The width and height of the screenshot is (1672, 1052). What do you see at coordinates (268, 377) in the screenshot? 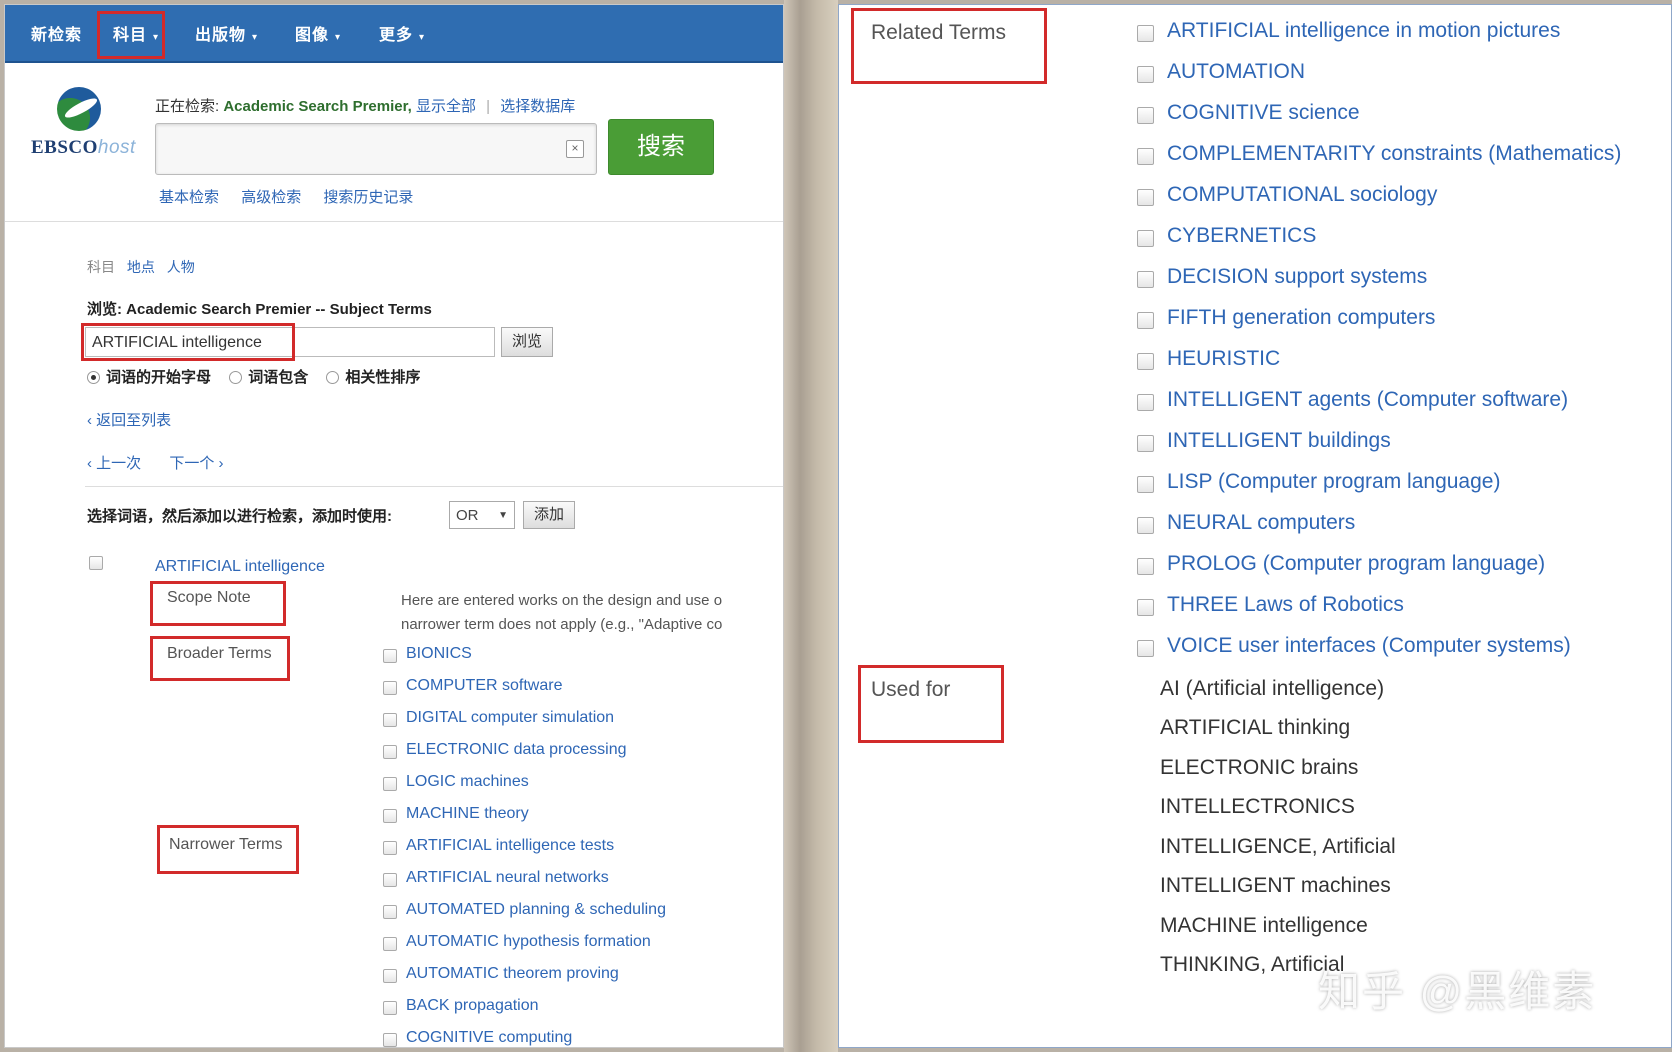
I see `radio-contains: 词语包含` at bounding box center [268, 377].